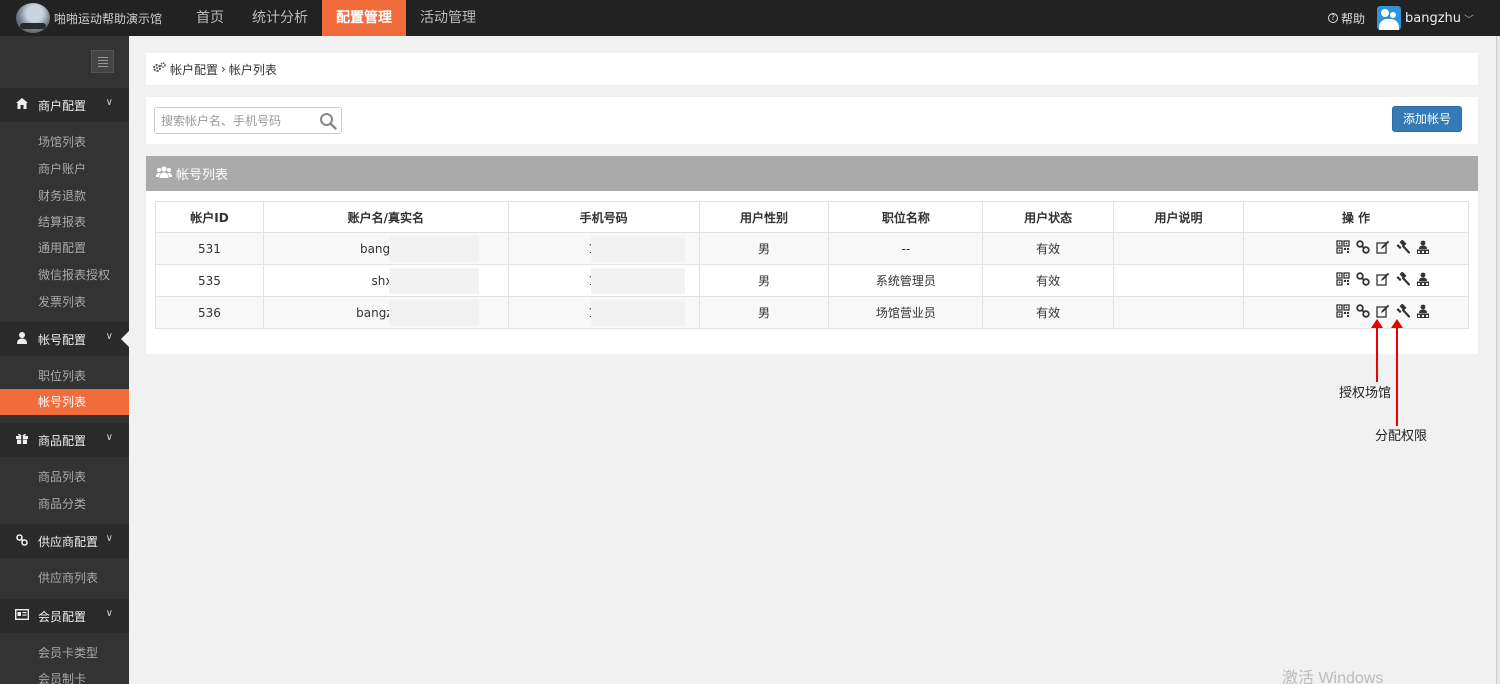  Describe the element at coordinates (22, 339) in the screenshot. I see `user-icon` at that location.